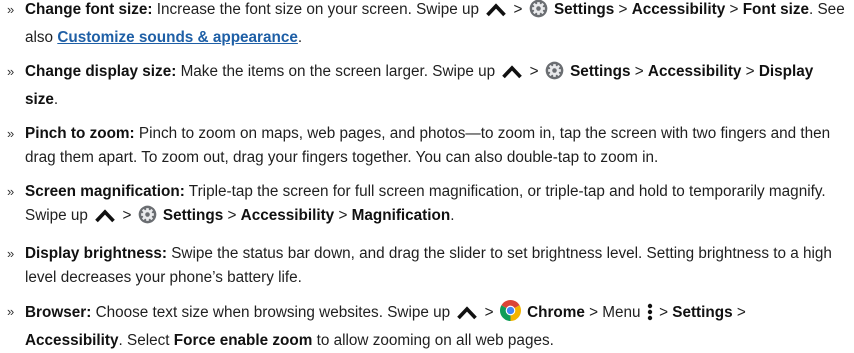 The width and height of the screenshot is (854, 353). What do you see at coordinates (243, 340) in the screenshot?
I see `force-enable-zoom-label: Force enable zoom` at bounding box center [243, 340].